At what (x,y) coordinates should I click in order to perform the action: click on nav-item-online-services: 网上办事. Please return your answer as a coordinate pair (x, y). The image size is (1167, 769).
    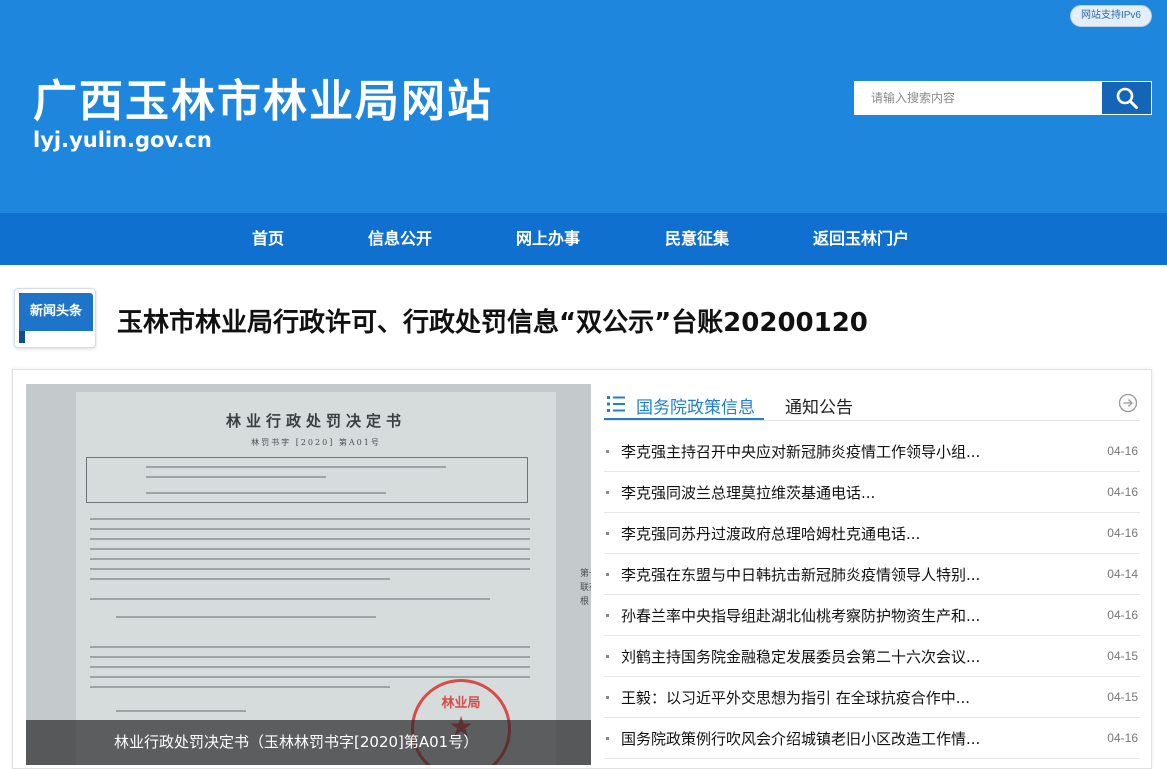
    Looking at the image, I should click on (548, 239).